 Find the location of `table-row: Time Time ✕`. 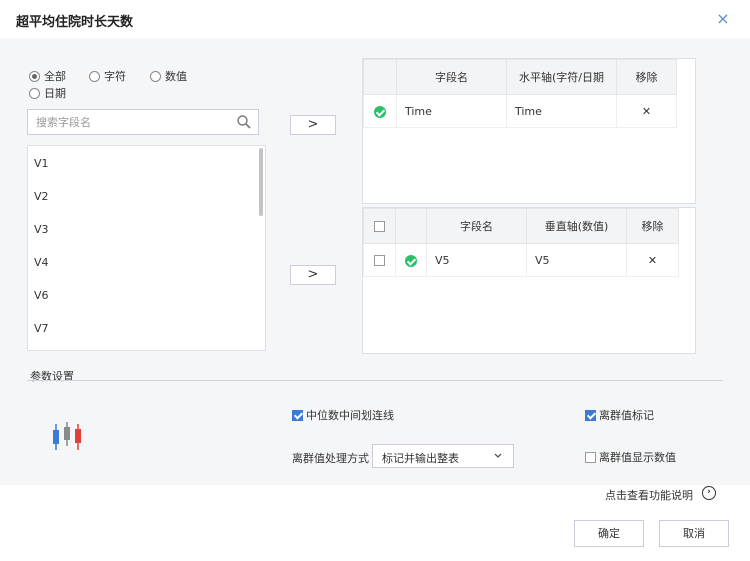

table-row: Time Time ✕ is located at coordinates (520, 111).